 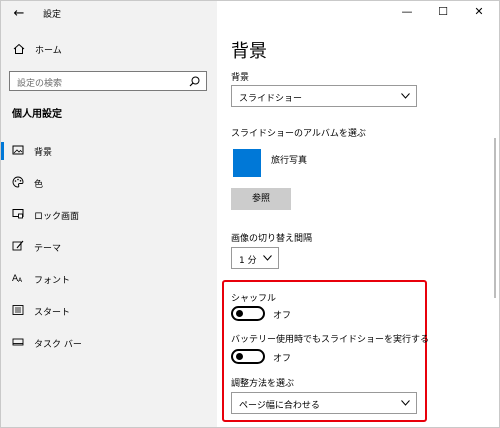 I want to click on battery-toggle, so click(x=248, y=356).